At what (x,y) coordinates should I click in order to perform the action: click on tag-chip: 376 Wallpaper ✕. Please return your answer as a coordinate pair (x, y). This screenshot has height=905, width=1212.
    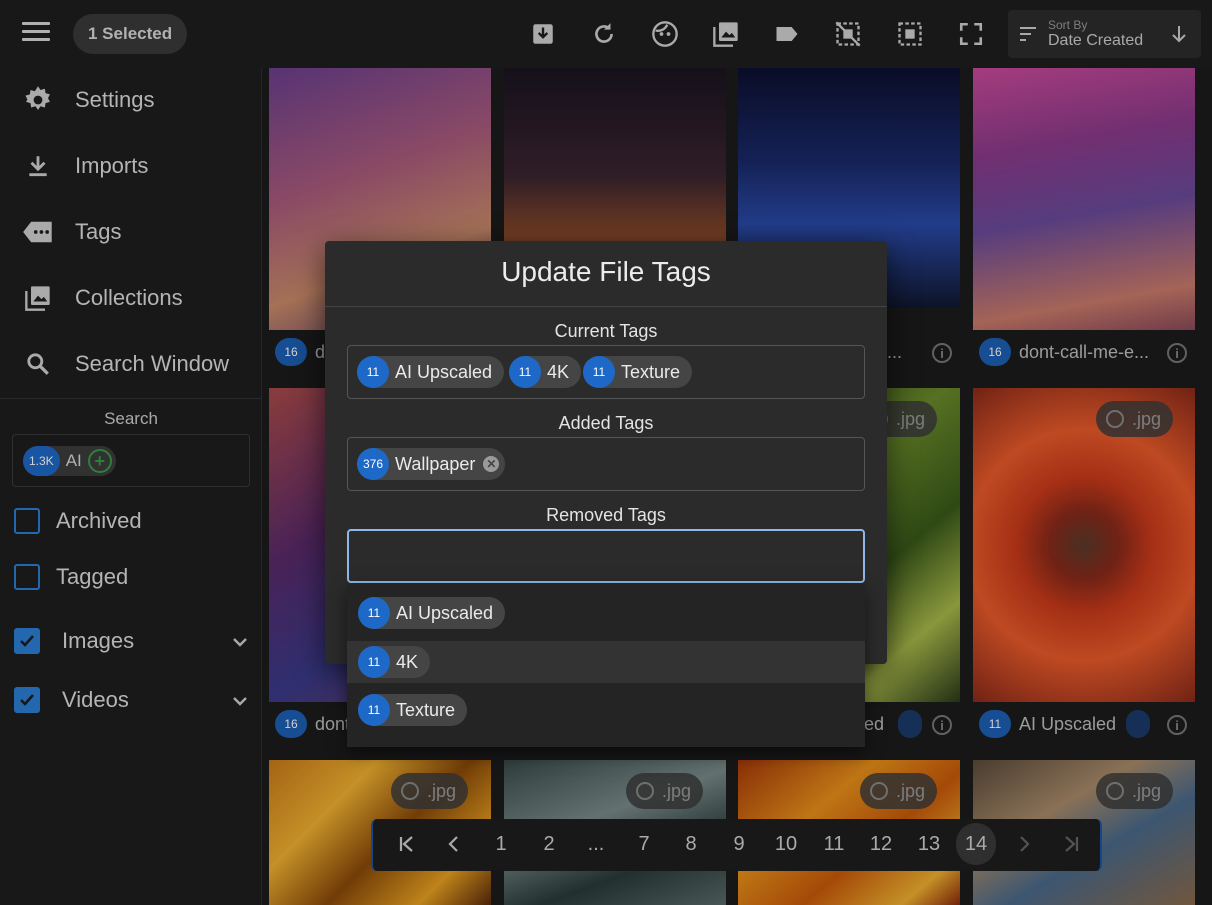
    Looking at the image, I should click on (431, 464).